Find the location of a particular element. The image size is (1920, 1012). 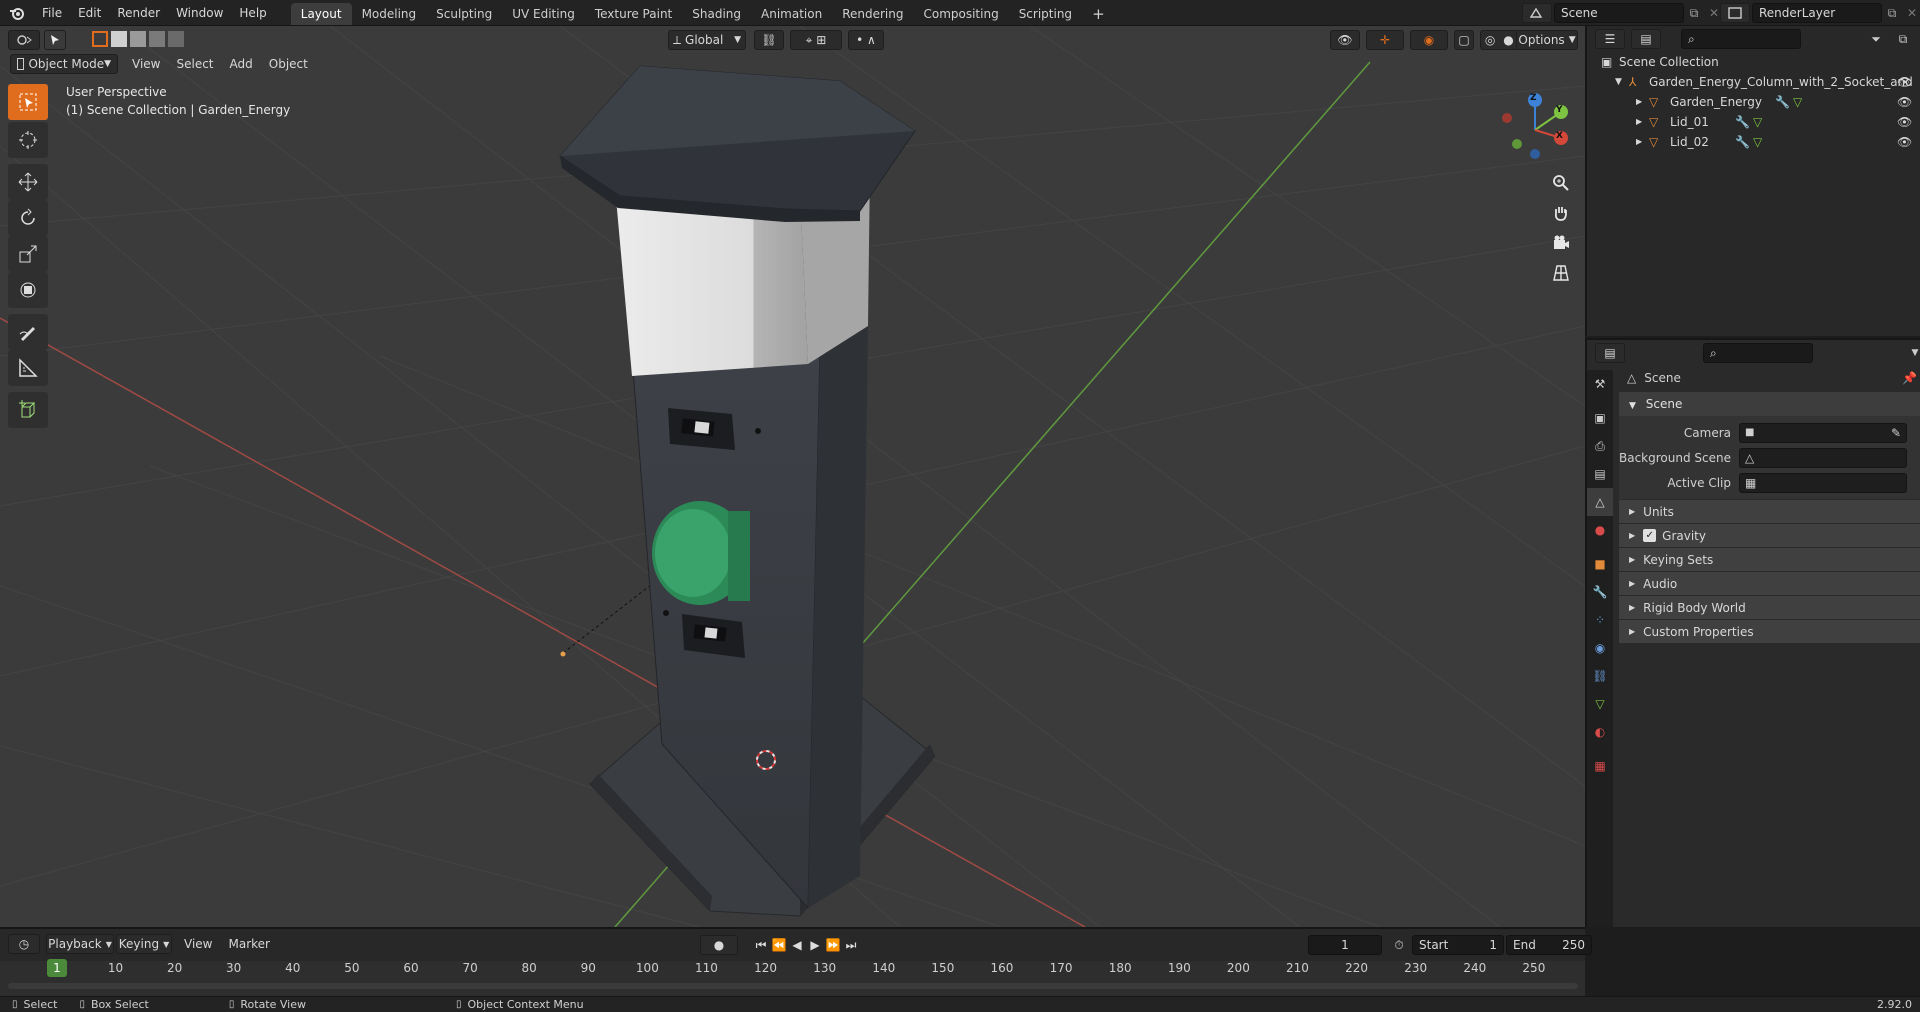

world-tab-icon: ● is located at coordinates (1600, 530).